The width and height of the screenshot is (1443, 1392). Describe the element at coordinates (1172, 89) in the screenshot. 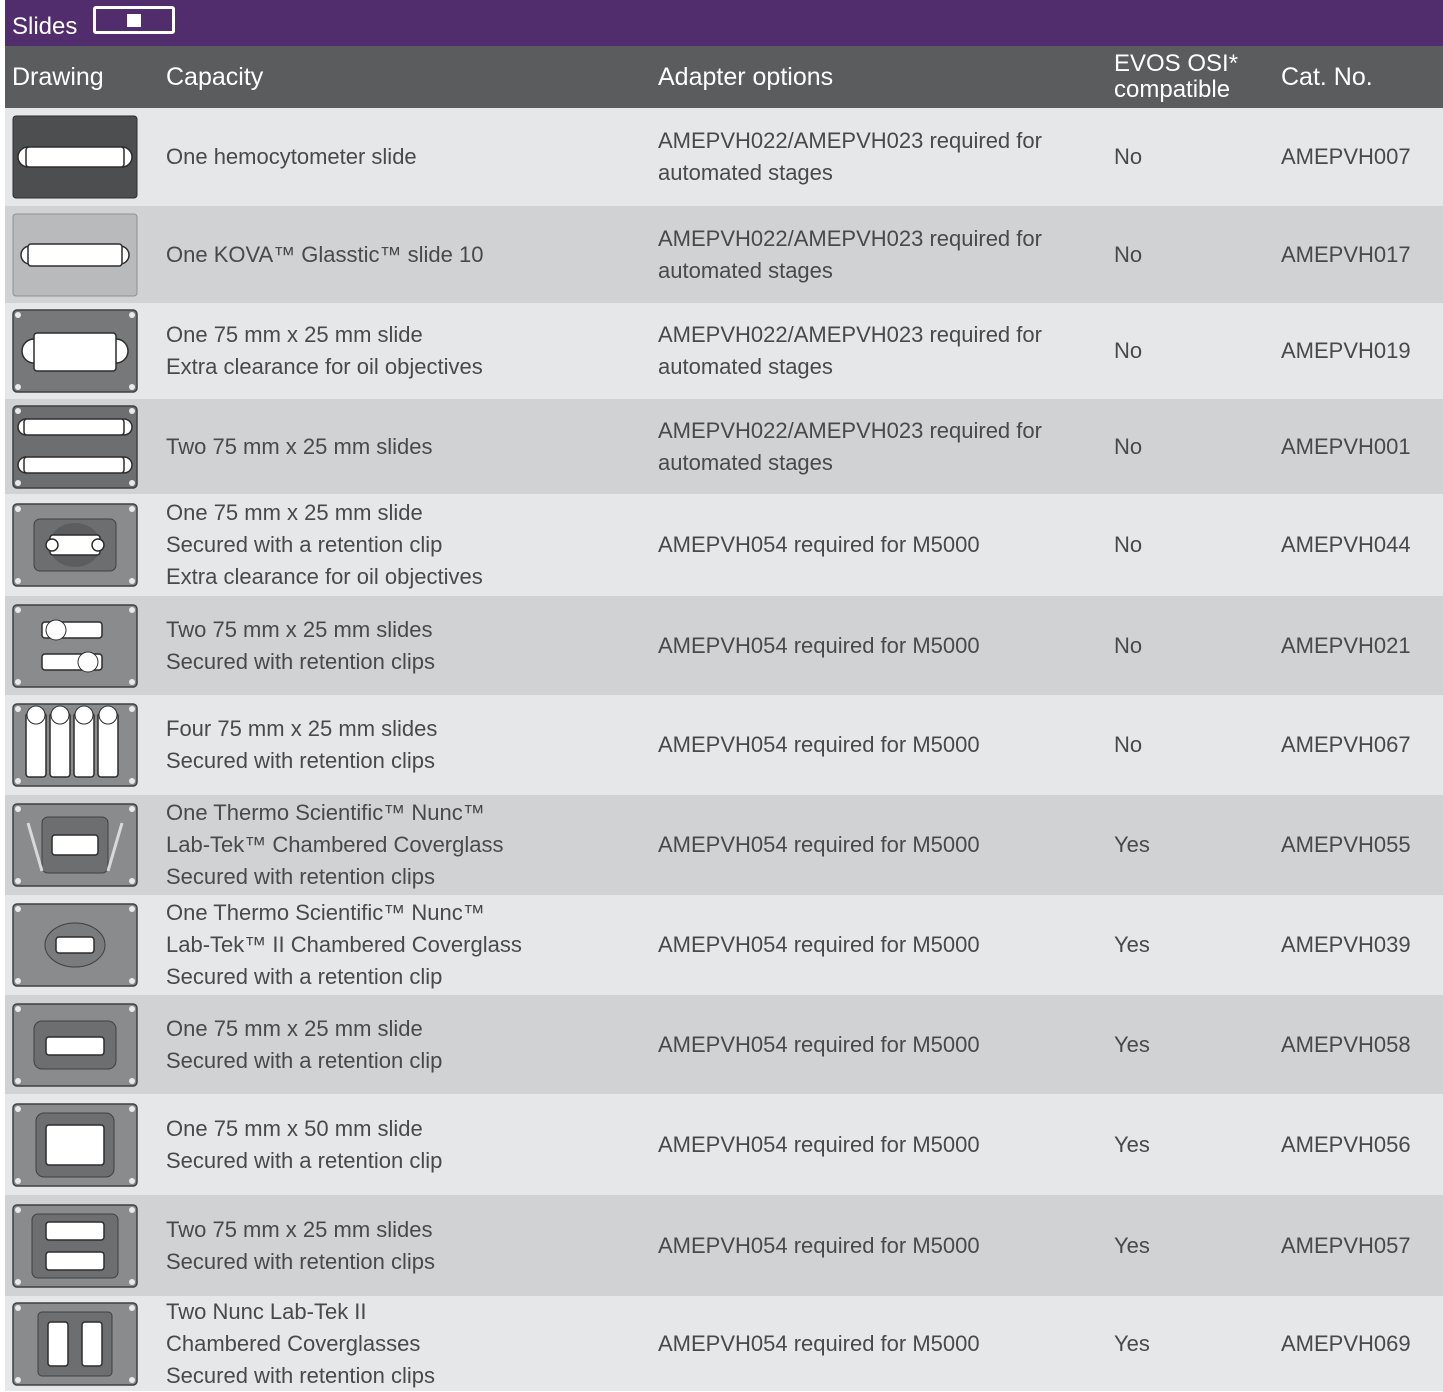

I see `header-evos-osi-line2: compatible` at that location.